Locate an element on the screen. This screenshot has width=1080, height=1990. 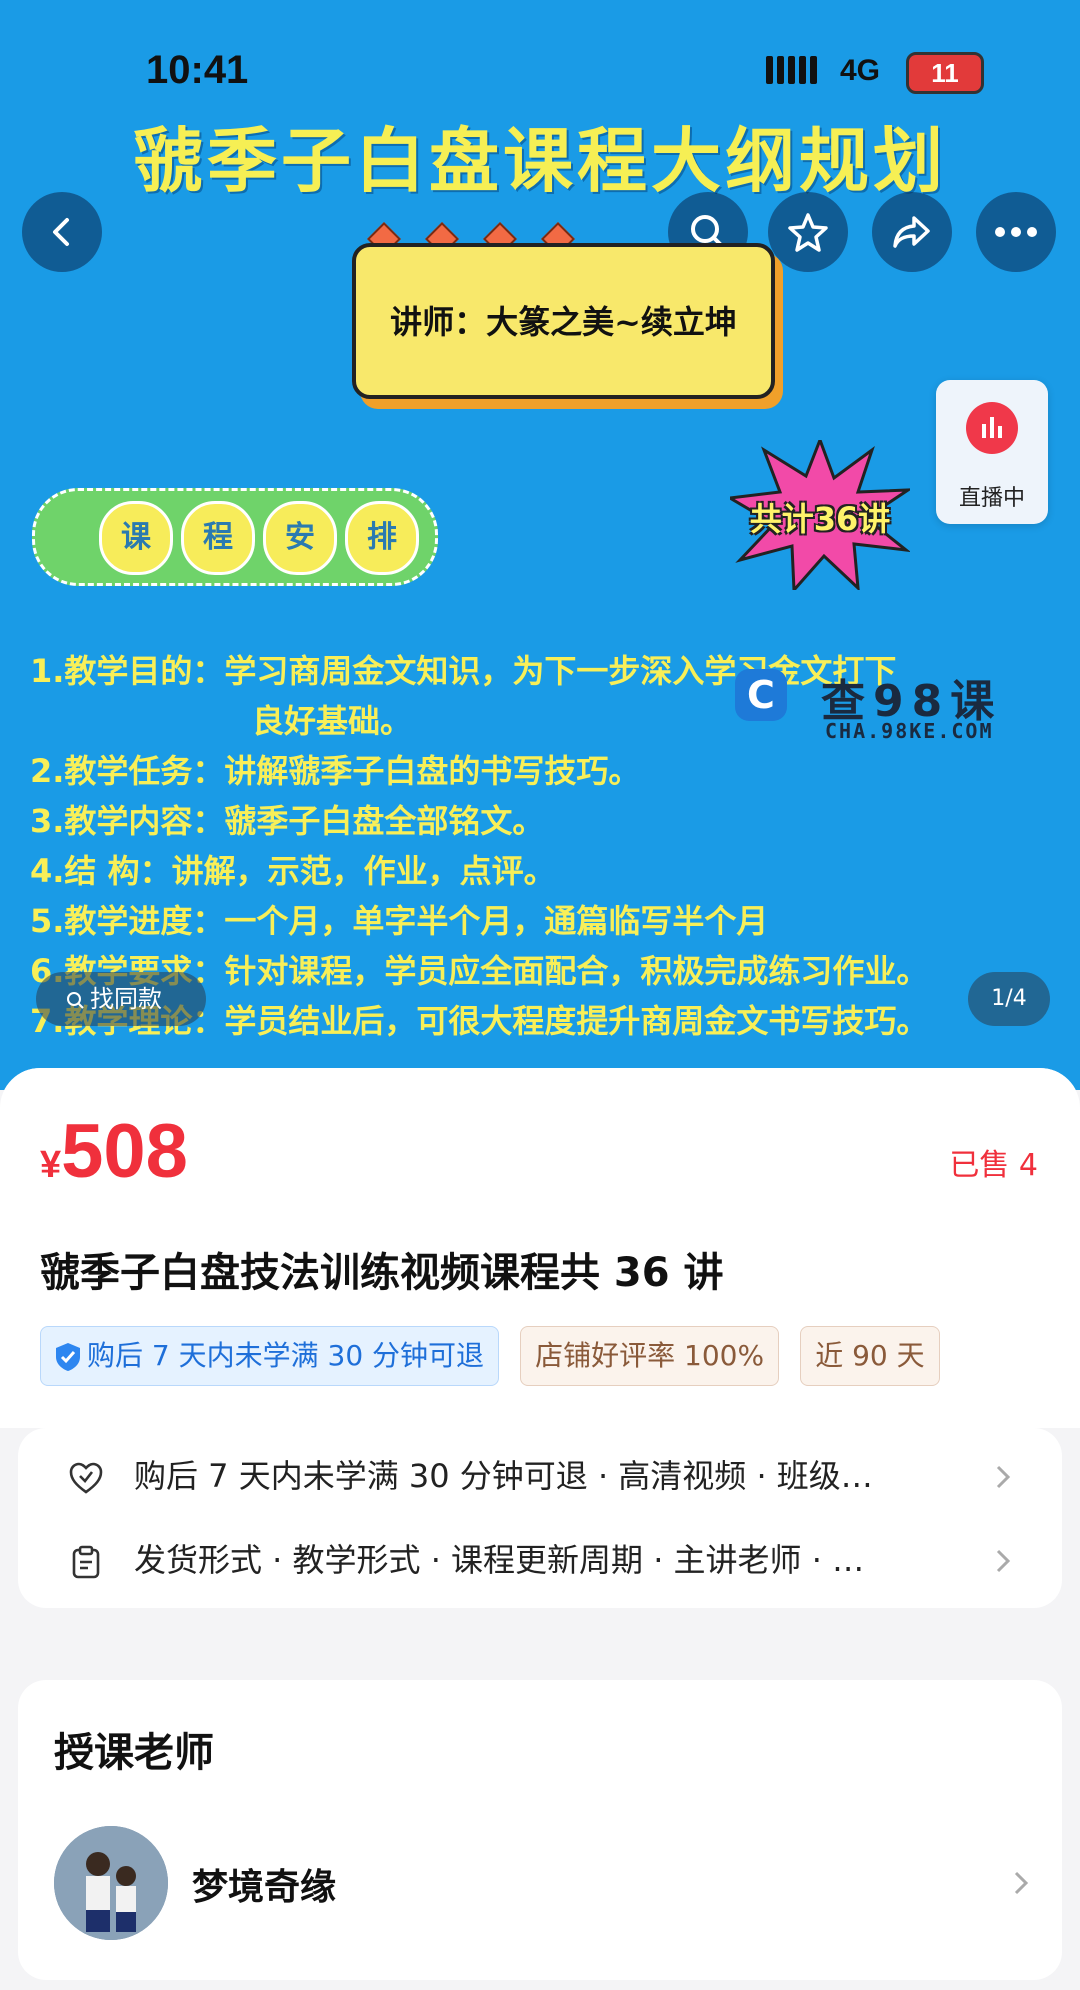
tag-row: 购后 7 天内未学满 30 分钟可退 店铺好评率 100% 近 90 天 is located at coordinates (540, 1357).